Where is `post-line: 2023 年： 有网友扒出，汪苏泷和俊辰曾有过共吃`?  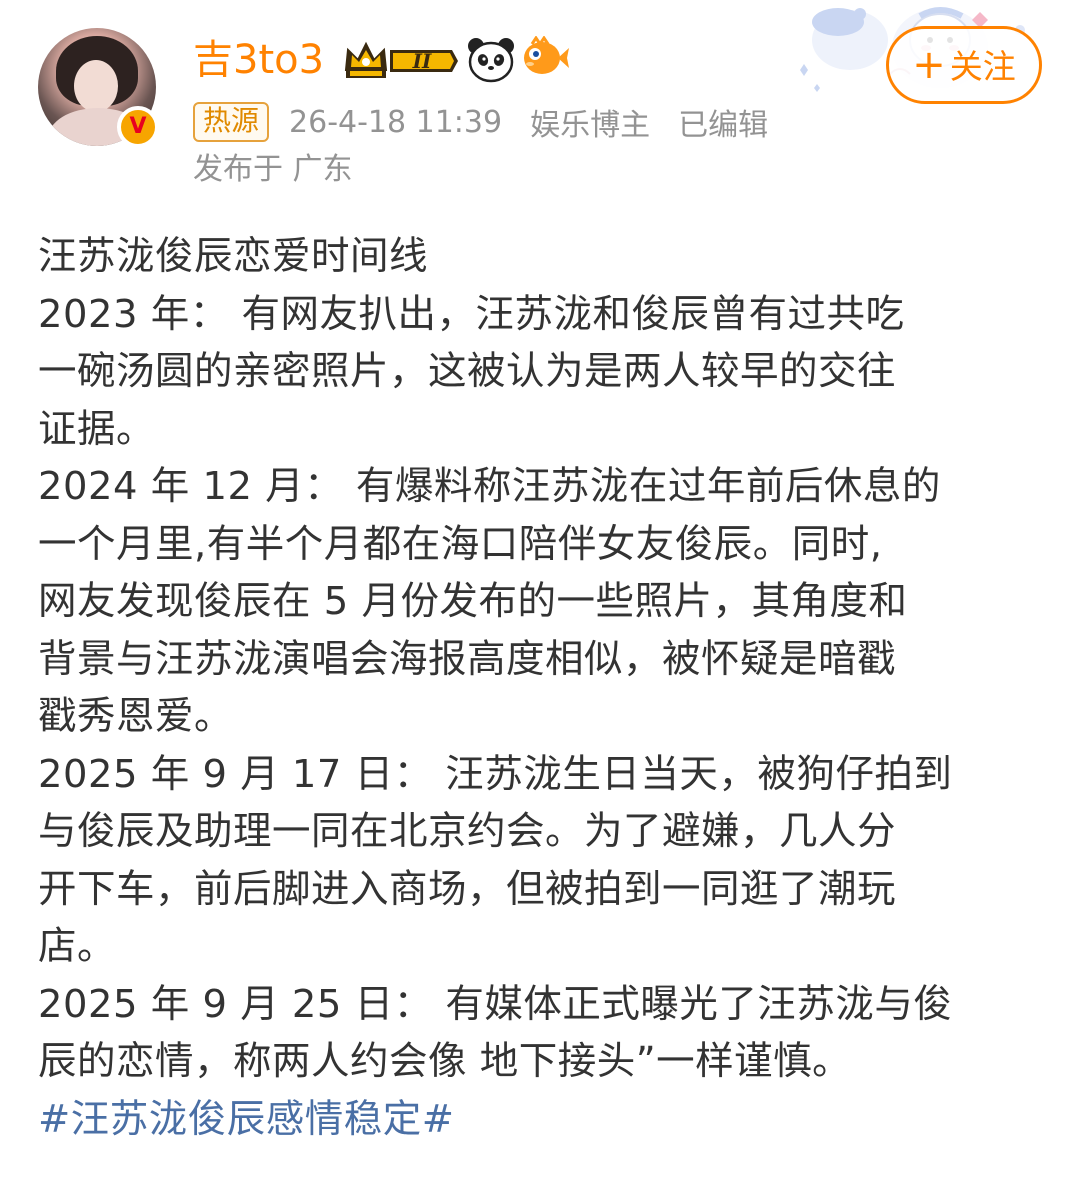 post-line: 2023 年： 有网友扒出，汪苏泷和俊辰曾有过共吃 is located at coordinates (471, 314).